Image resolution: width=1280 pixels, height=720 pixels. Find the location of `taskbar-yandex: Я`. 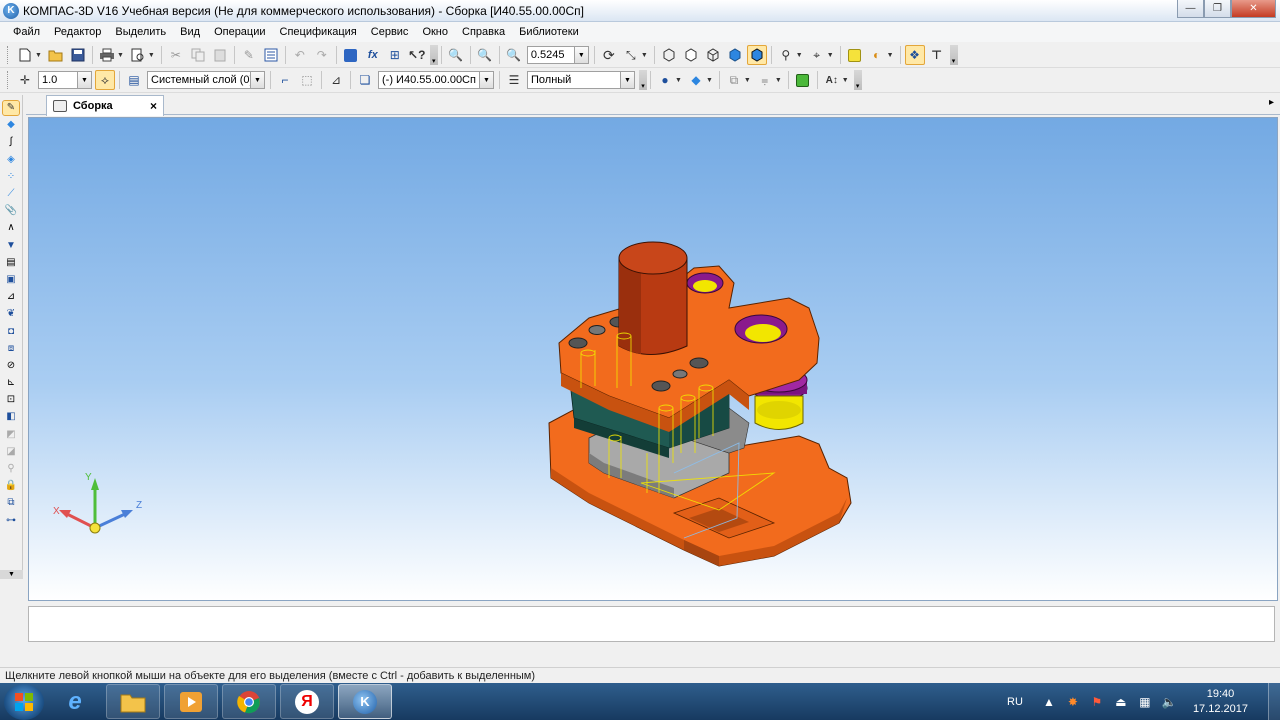

taskbar-yandex: Я is located at coordinates (307, 701).